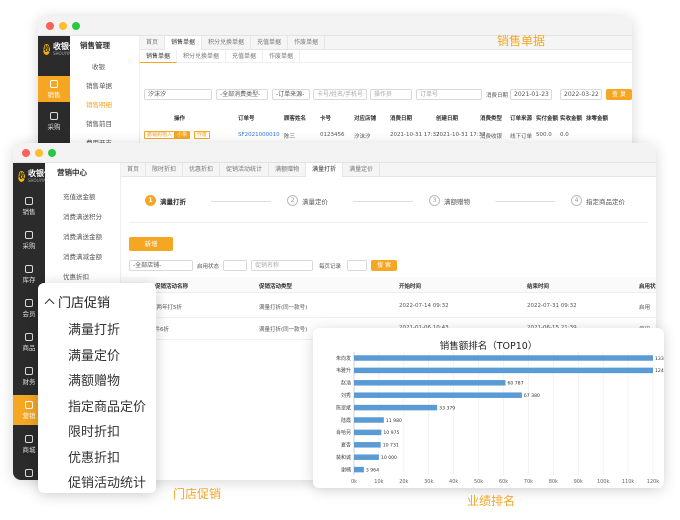 This screenshot has width=680, height=520. I want to click on value-label: 3 964, so click(372, 470).